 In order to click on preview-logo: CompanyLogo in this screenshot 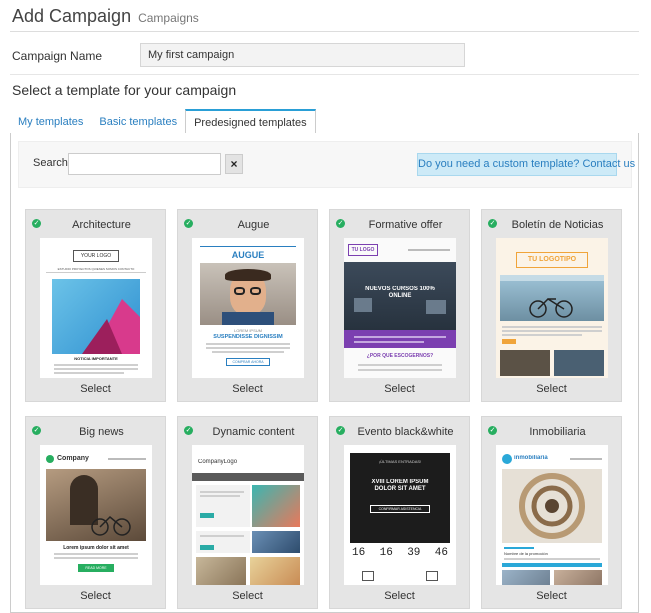, I will do `click(218, 462)`.